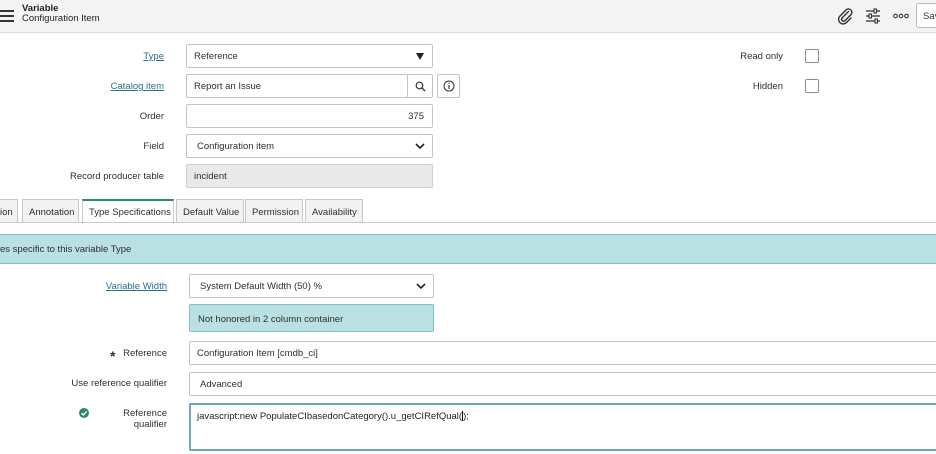 The image size is (936, 454). Describe the element at coordinates (926, 15) in the screenshot. I see `save-button: Save` at that location.